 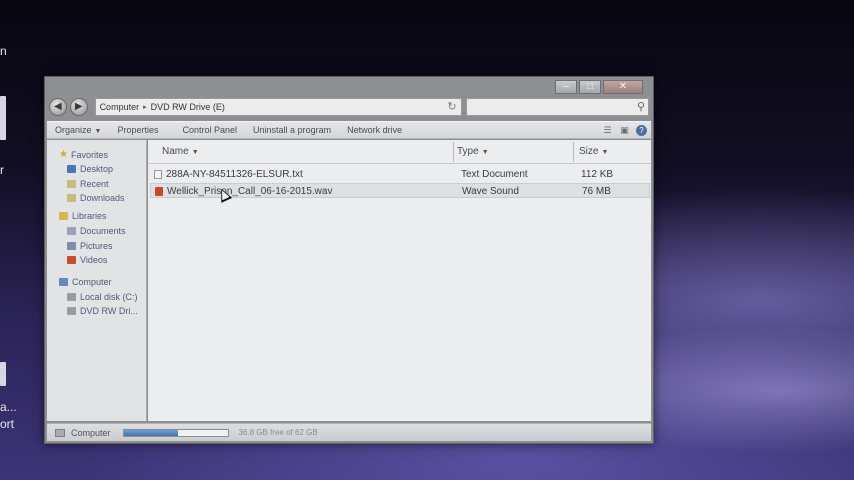 I want to click on column-size-label: Size, so click(x=589, y=151).